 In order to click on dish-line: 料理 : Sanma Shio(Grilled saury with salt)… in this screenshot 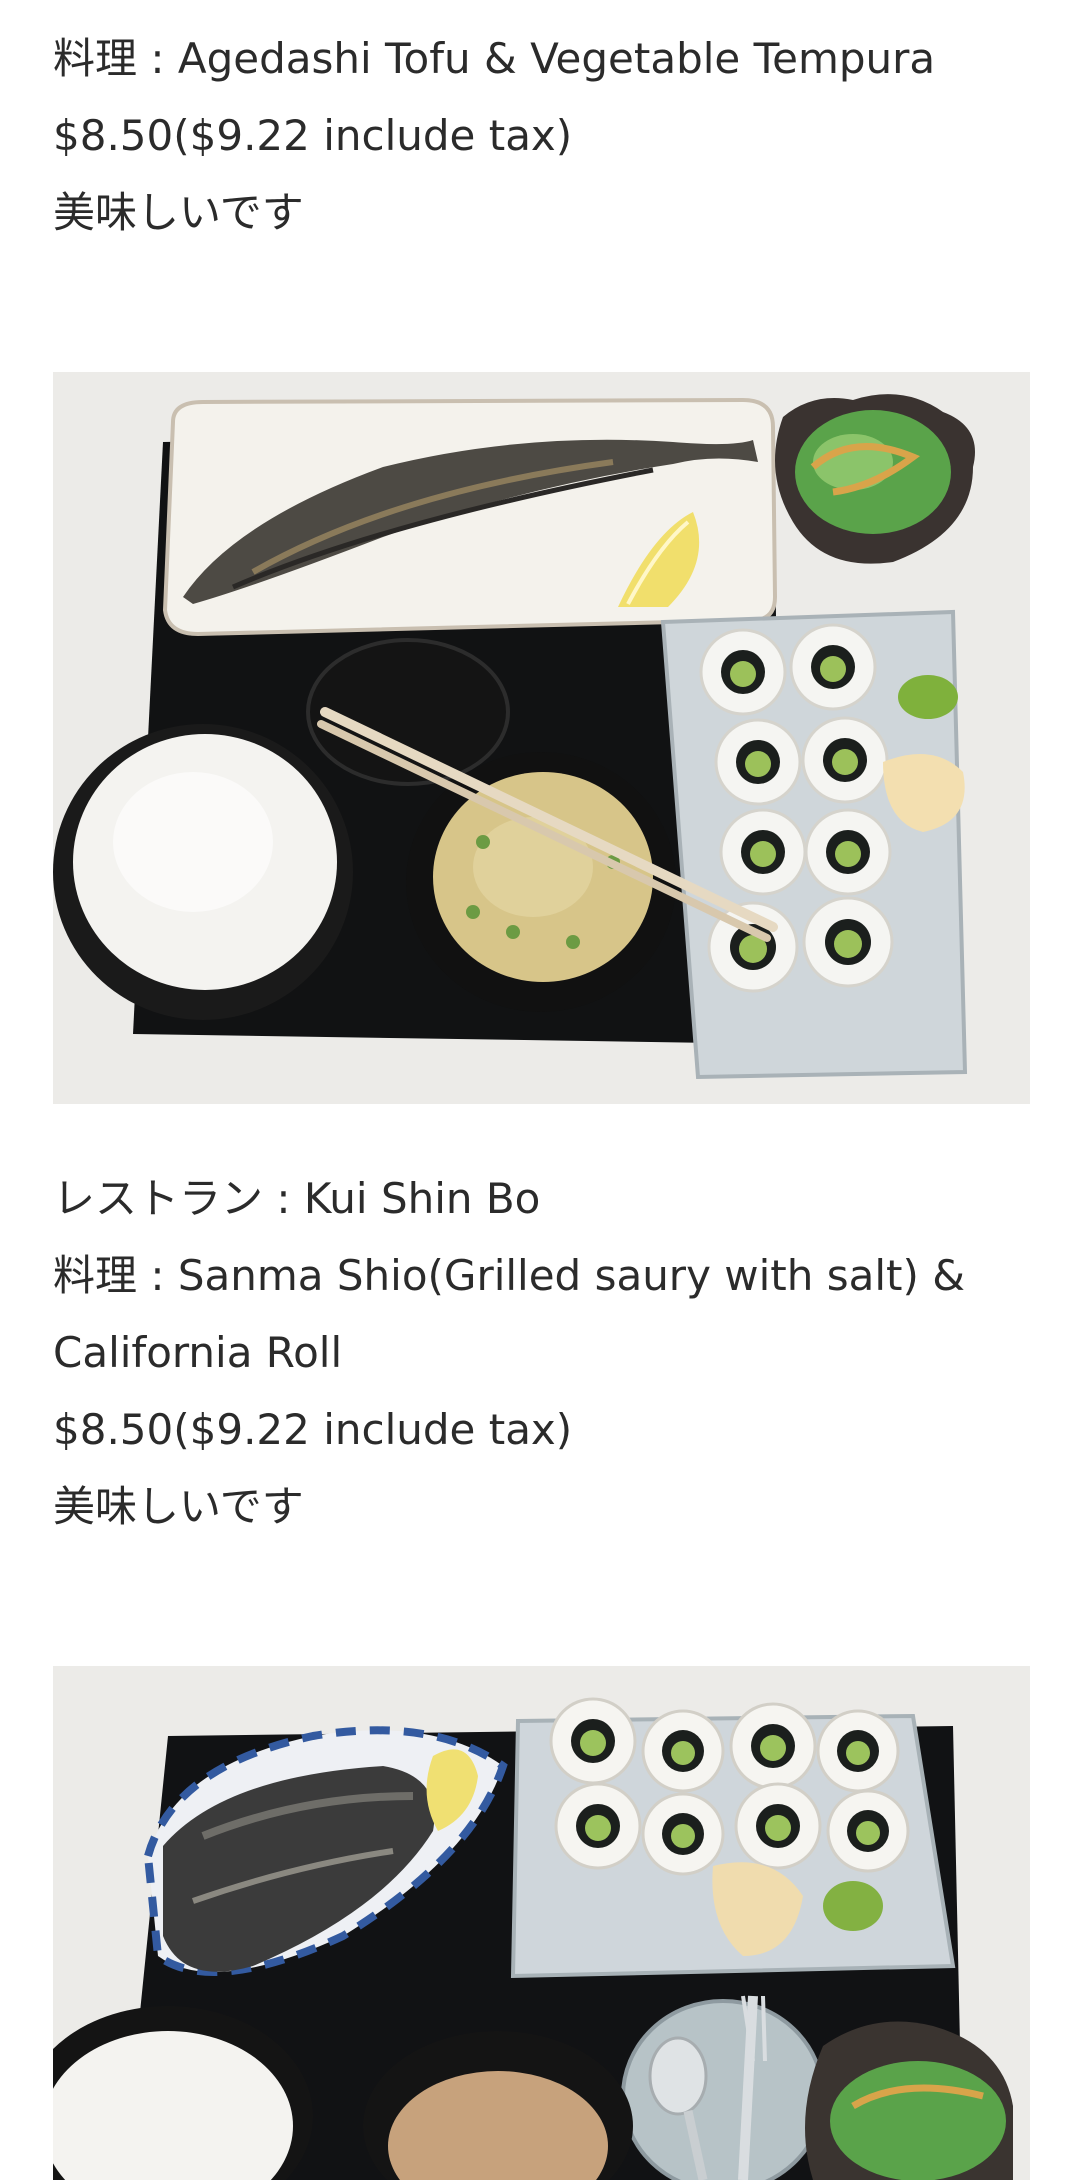, I will do `click(509, 1314)`.